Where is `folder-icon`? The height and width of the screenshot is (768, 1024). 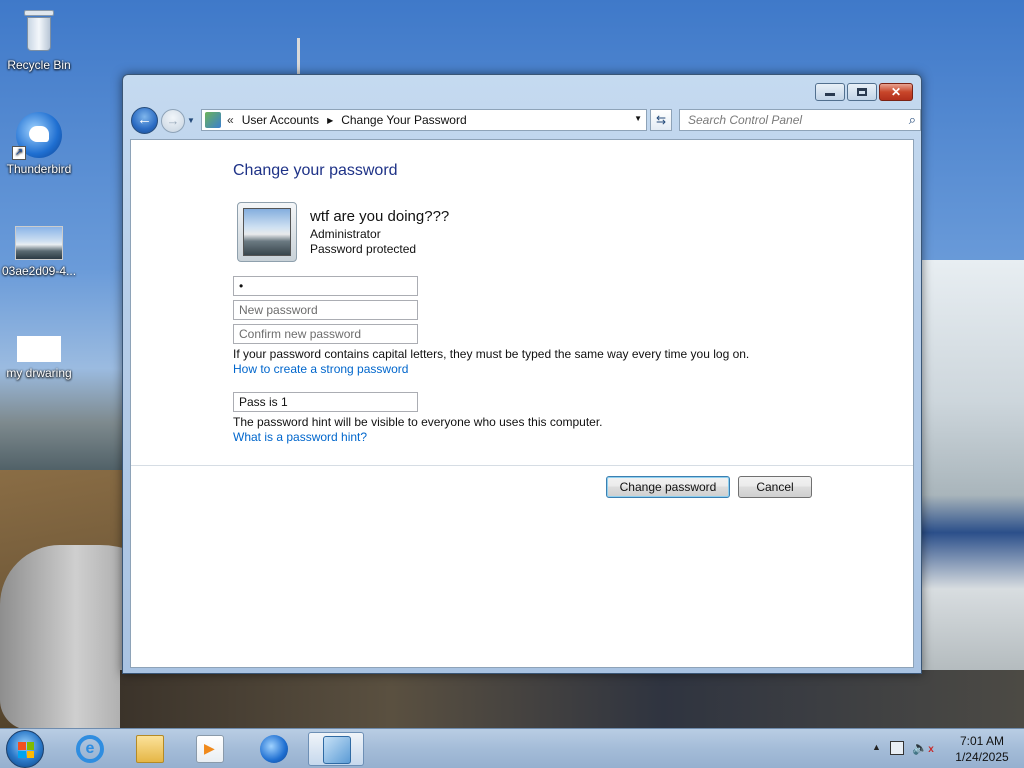 folder-icon is located at coordinates (150, 749).